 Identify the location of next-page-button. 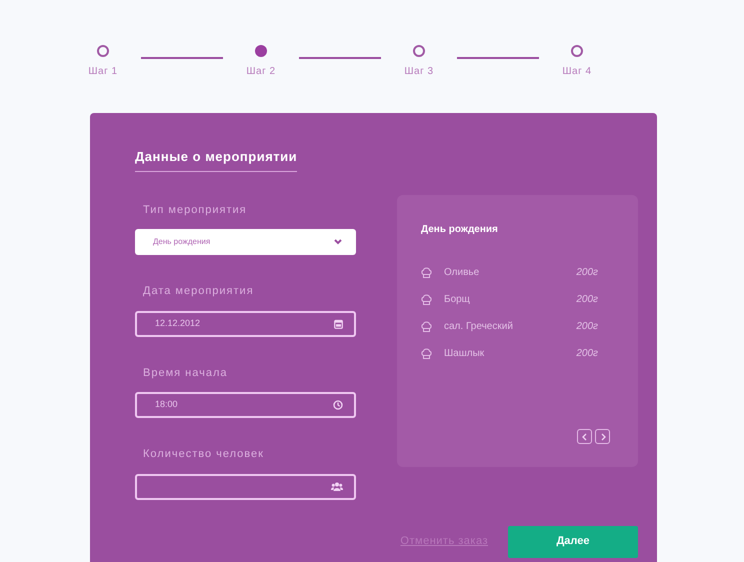
(602, 436).